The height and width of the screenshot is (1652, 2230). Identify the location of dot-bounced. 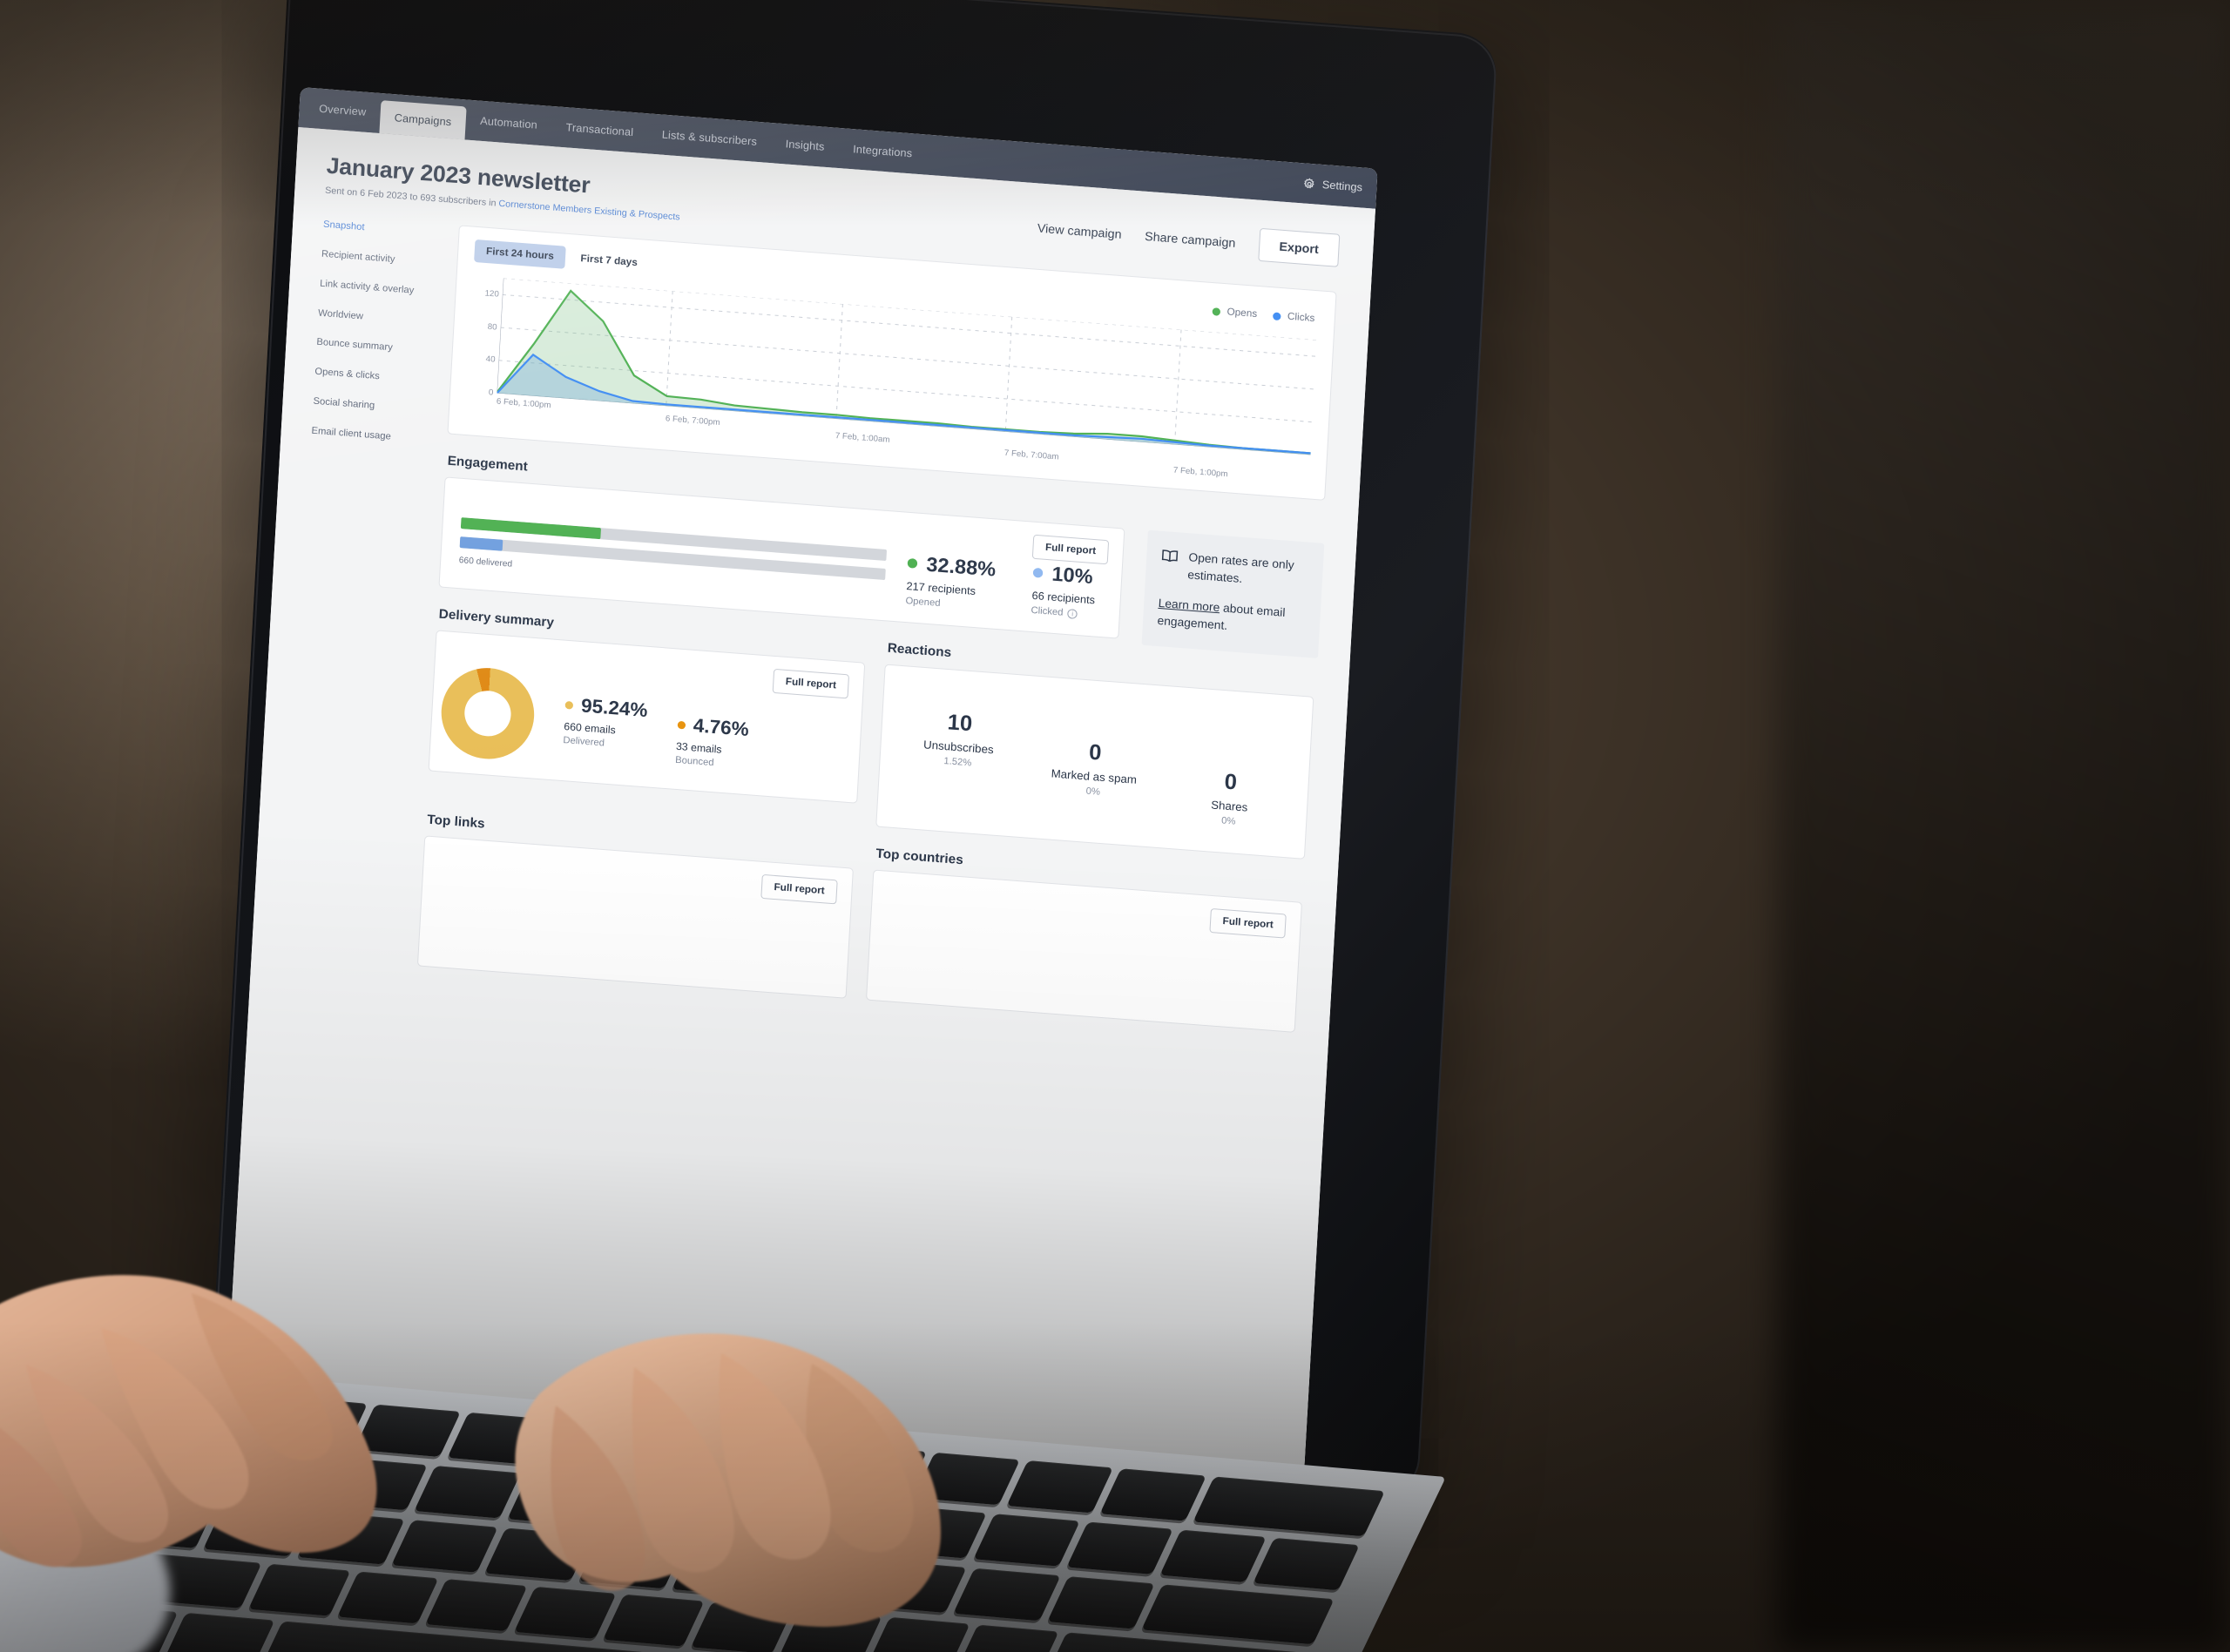
(681, 724).